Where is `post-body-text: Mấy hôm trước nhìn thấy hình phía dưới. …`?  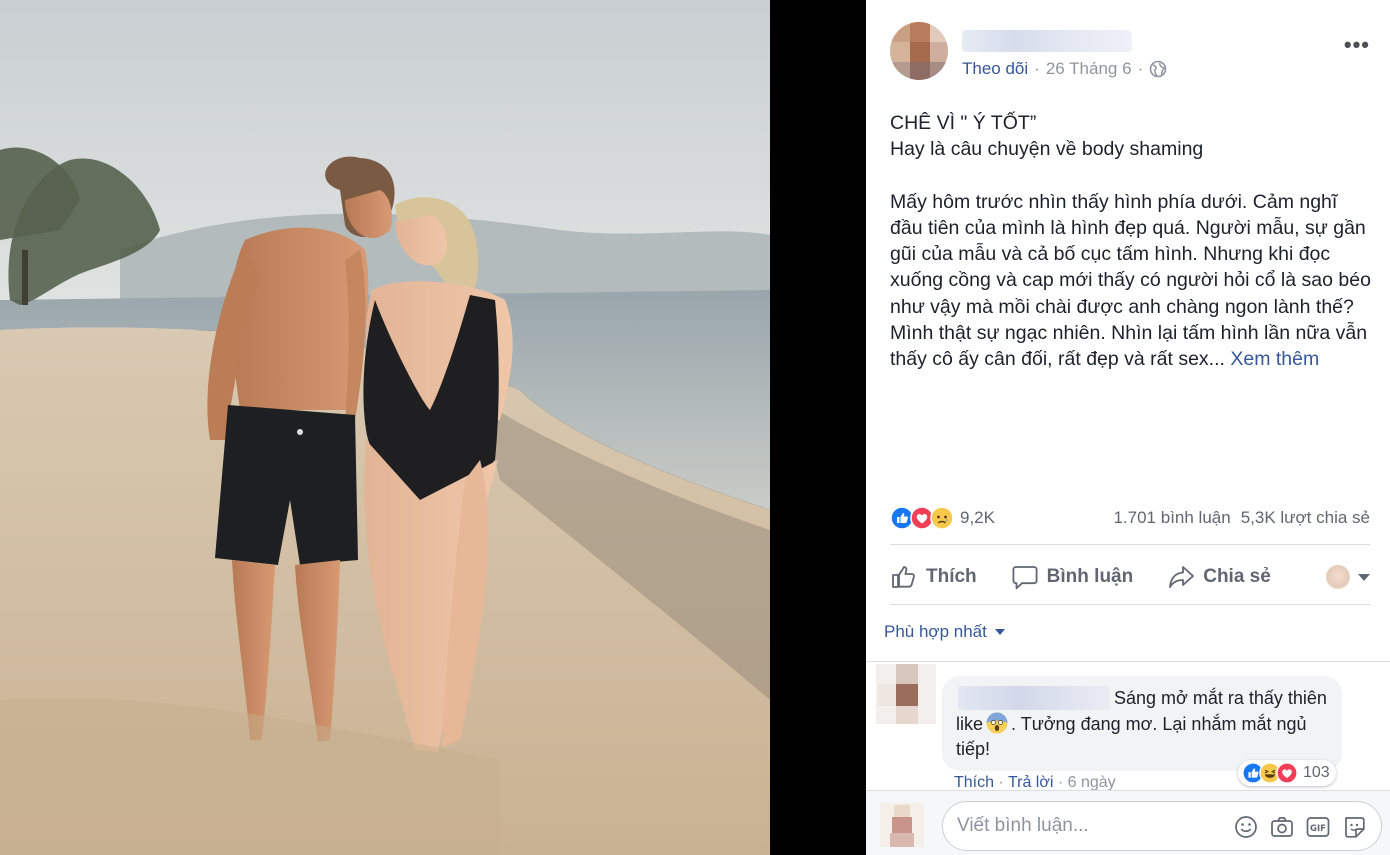 post-body-text: Mấy hôm trước nhìn thấy hình phía dưới. … is located at coordinates (1130, 280).